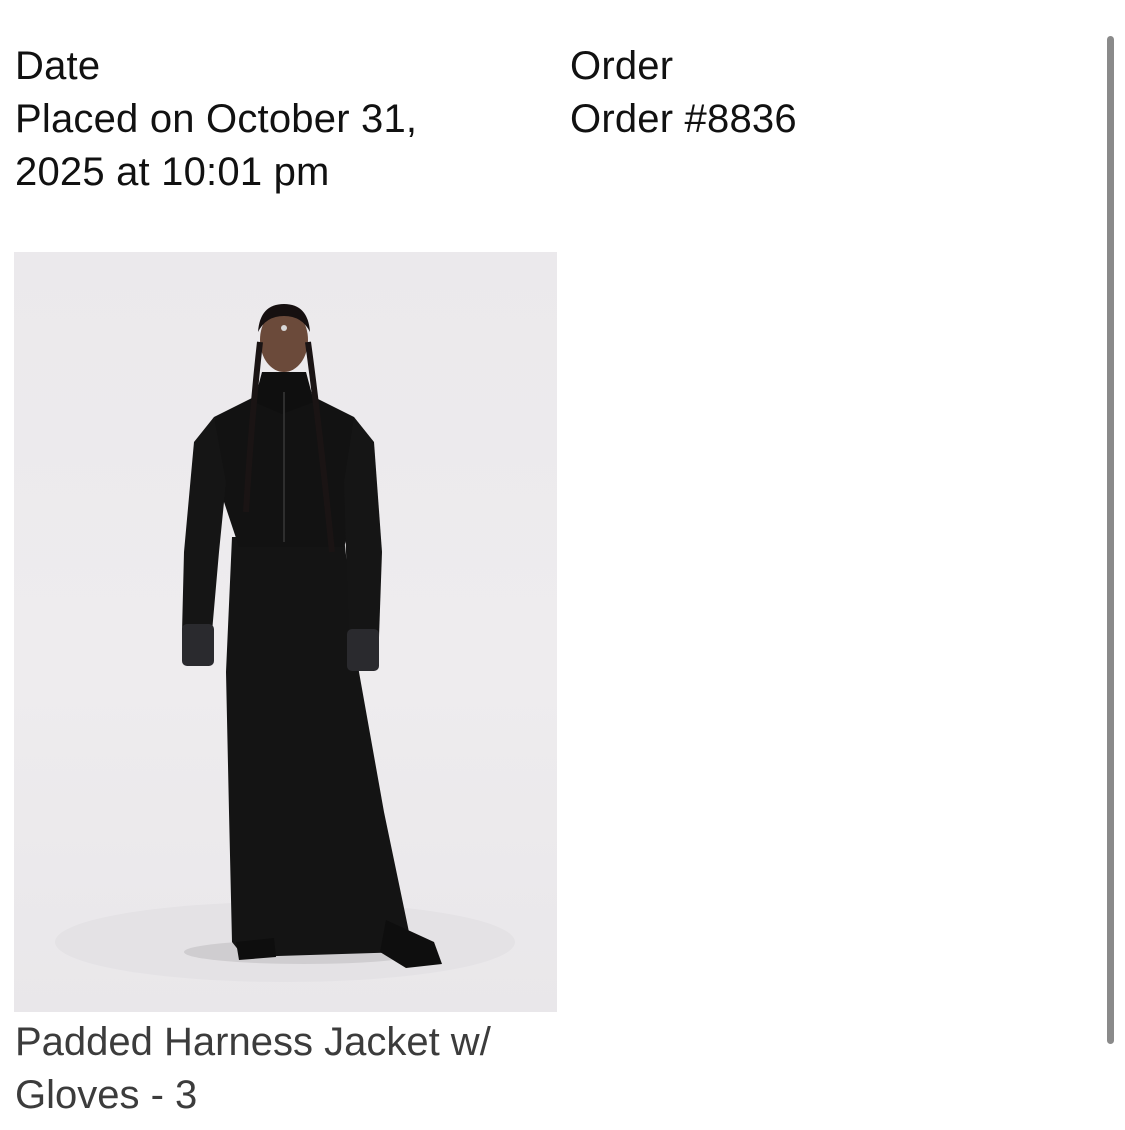  What do you see at coordinates (622, 66) in the screenshot?
I see `order-label: Order` at bounding box center [622, 66].